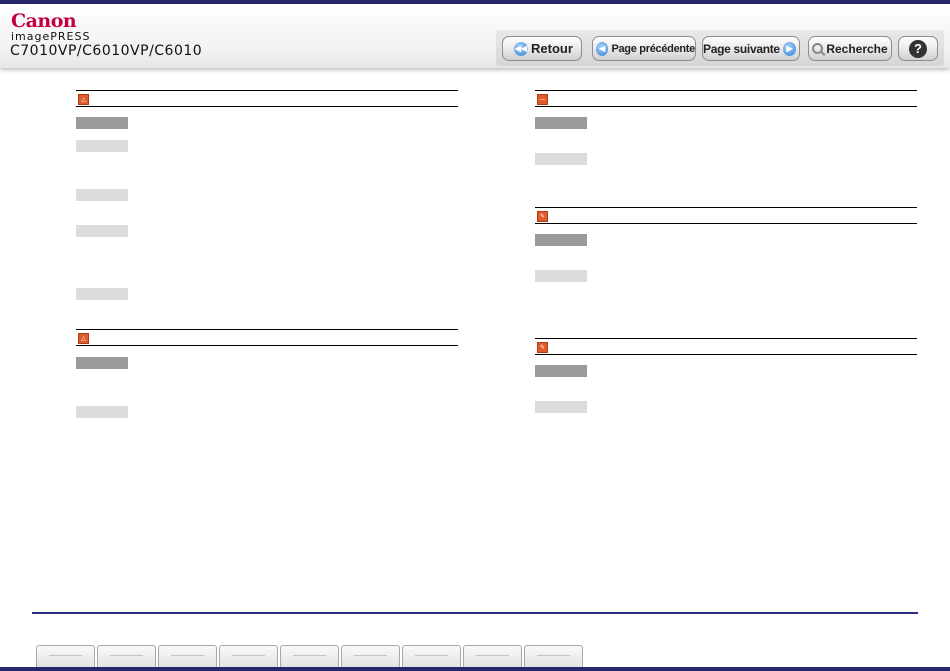 Image resolution: width=950 pixels, height=671 pixels. I want to click on next-page-label: Page suivante, so click(741, 48).